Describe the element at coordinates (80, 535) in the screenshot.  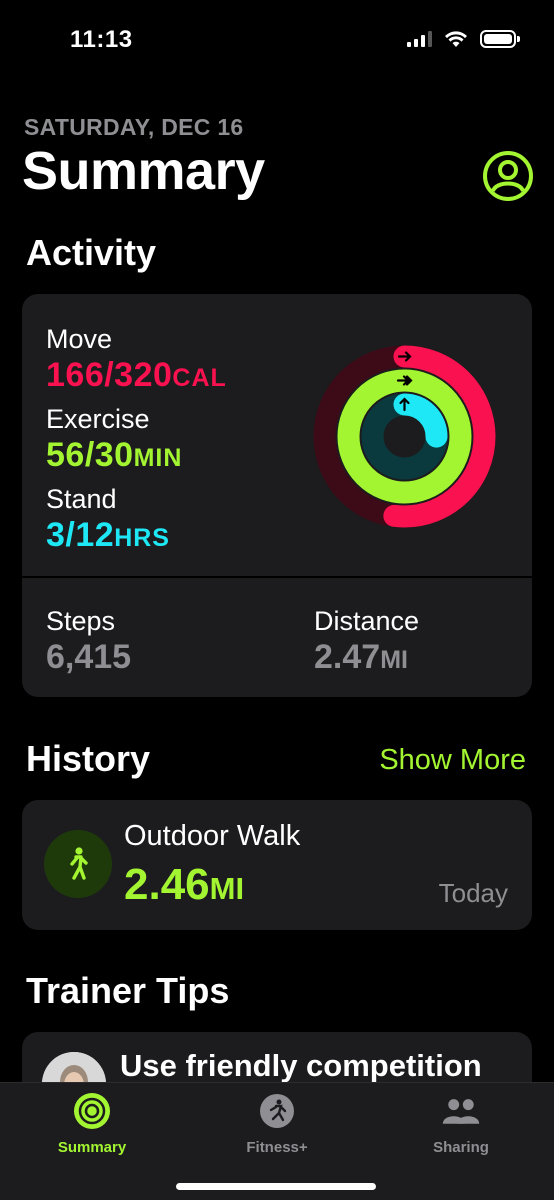
I see `stand-value-number: 3/12` at that location.